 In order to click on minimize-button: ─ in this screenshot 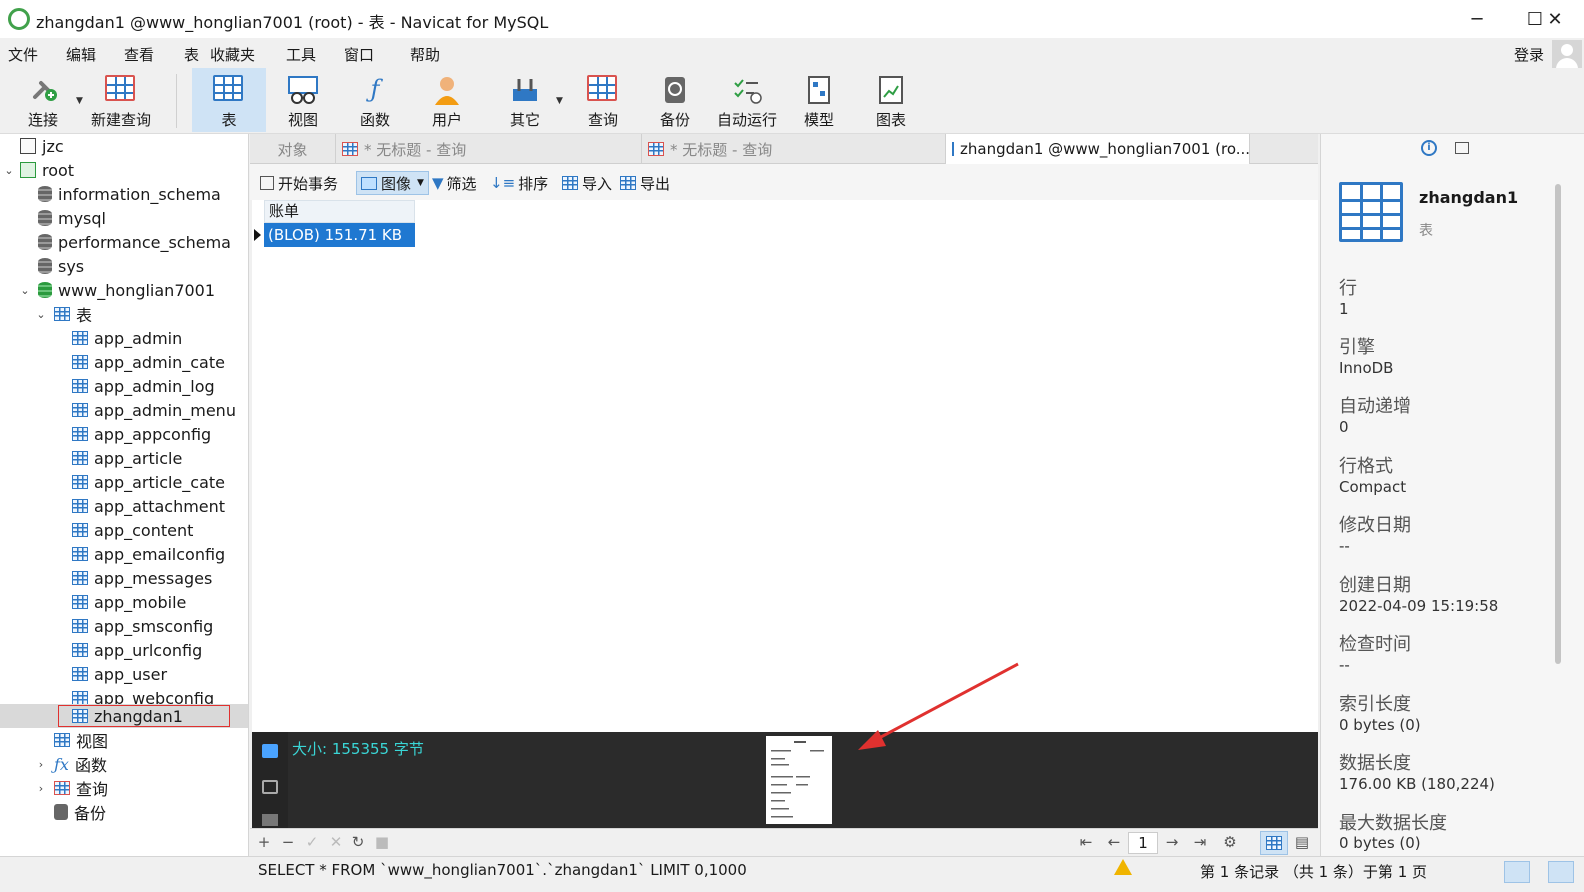, I will do `click(1477, 19)`.